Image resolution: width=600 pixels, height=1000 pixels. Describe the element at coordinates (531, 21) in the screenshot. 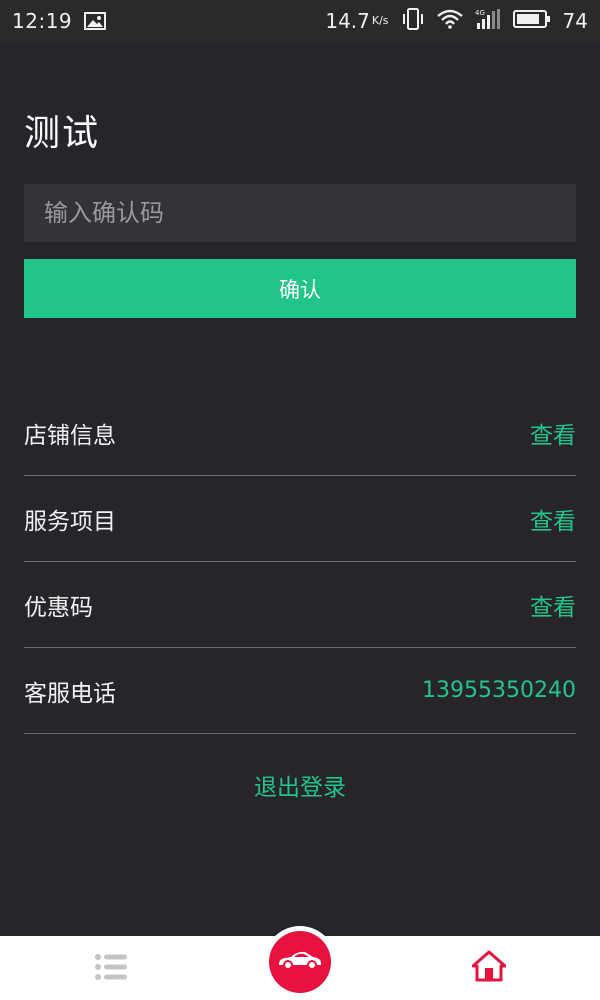

I see `battery-icon` at that location.